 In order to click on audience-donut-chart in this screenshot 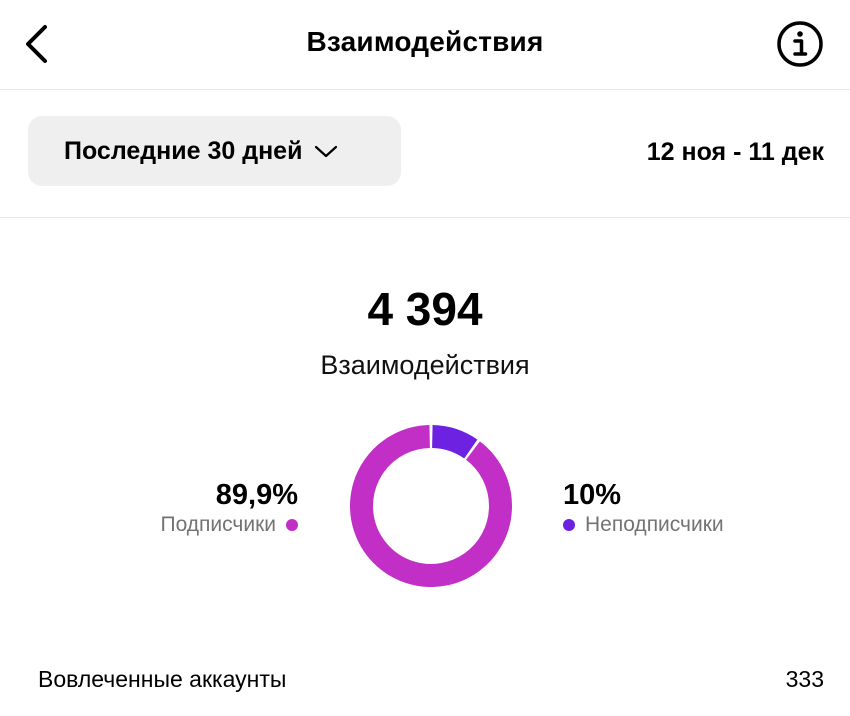, I will do `click(431, 506)`.